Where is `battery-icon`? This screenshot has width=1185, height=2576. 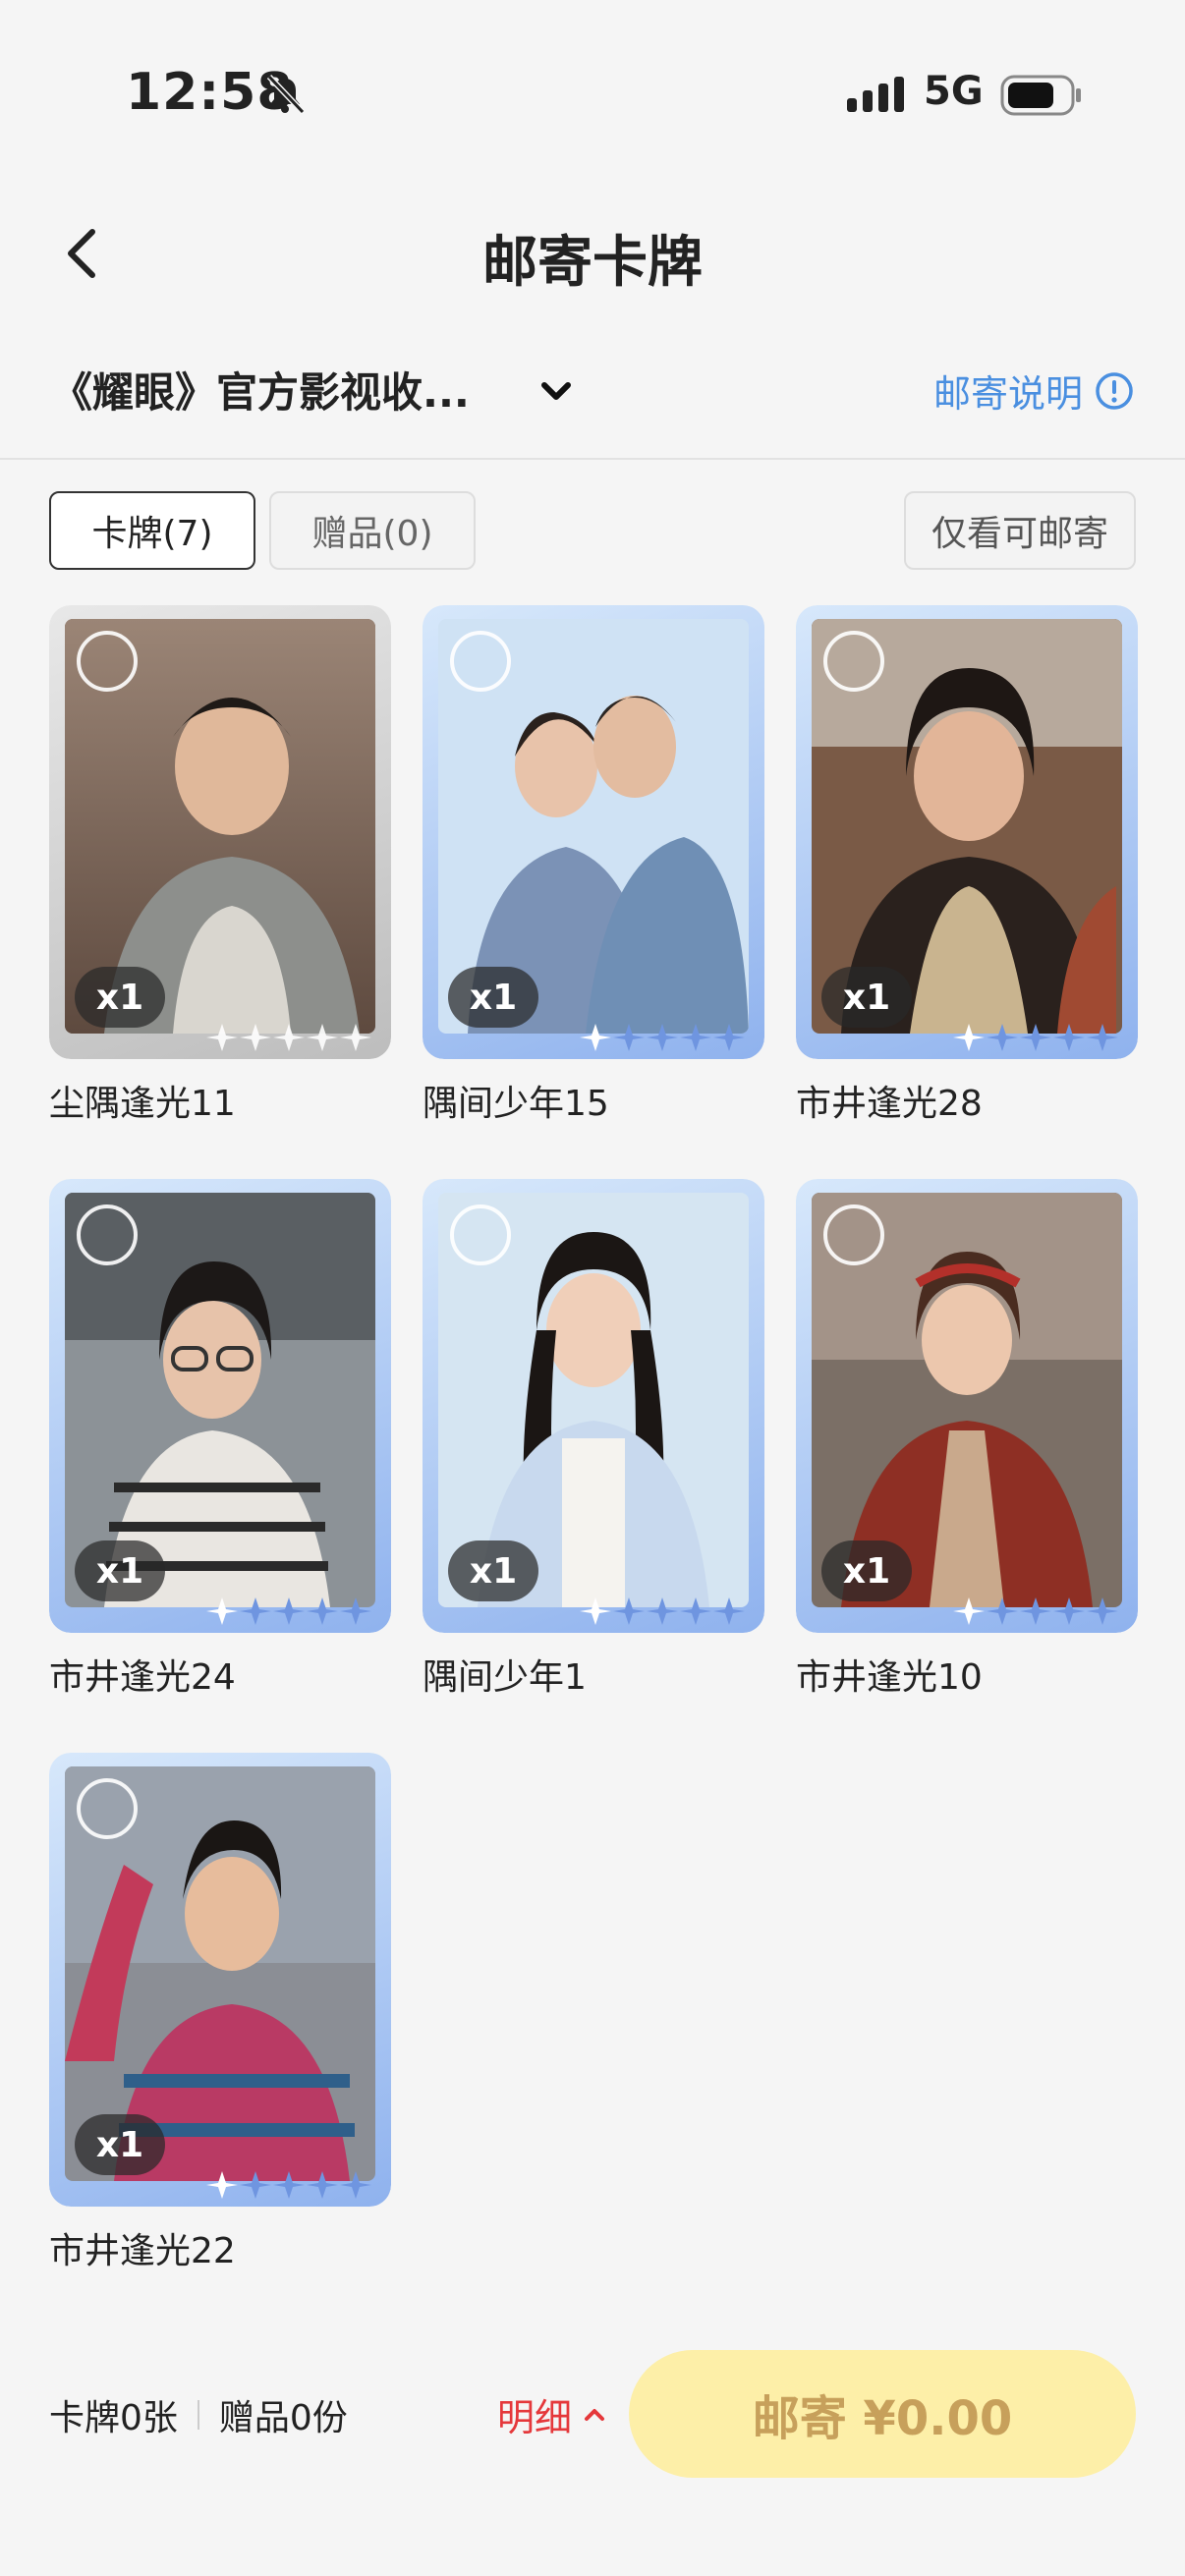
battery-icon is located at coordinates (1041, 95).